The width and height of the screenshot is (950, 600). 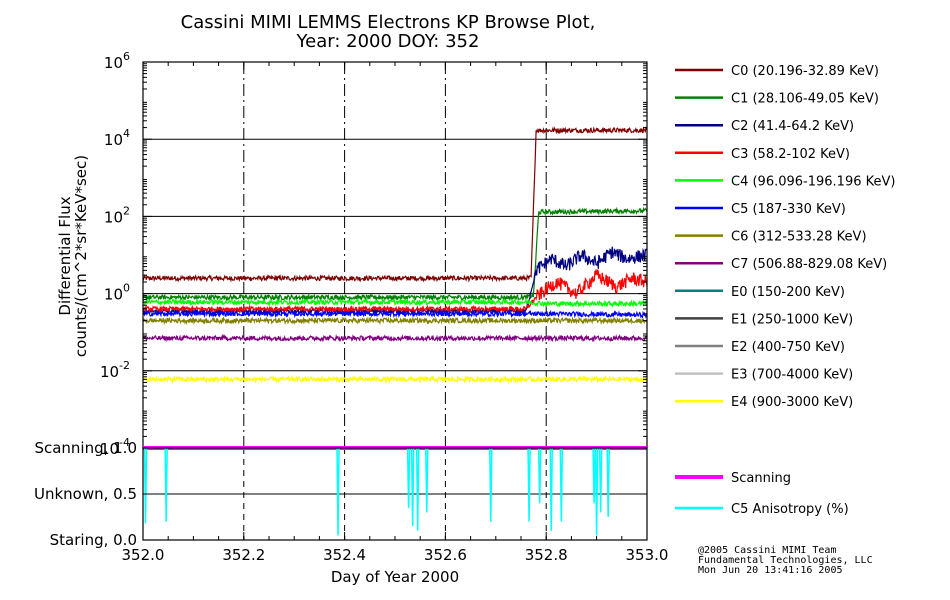 What do you see at coordinates (792, 402) in the screenshot?
I see `legend-label-e4: E4 (900-3000 KeV)` at bounding box center [792, 402].